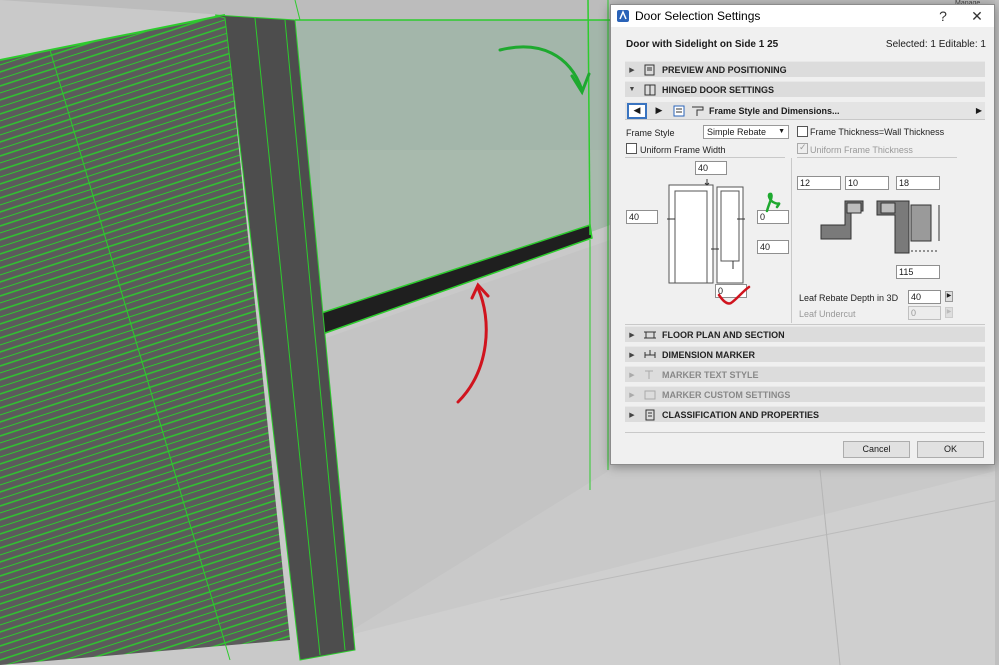 The width and height of the screenshot is (999, 665). I want to click on dimension-marker-icon, so click(650, 353).